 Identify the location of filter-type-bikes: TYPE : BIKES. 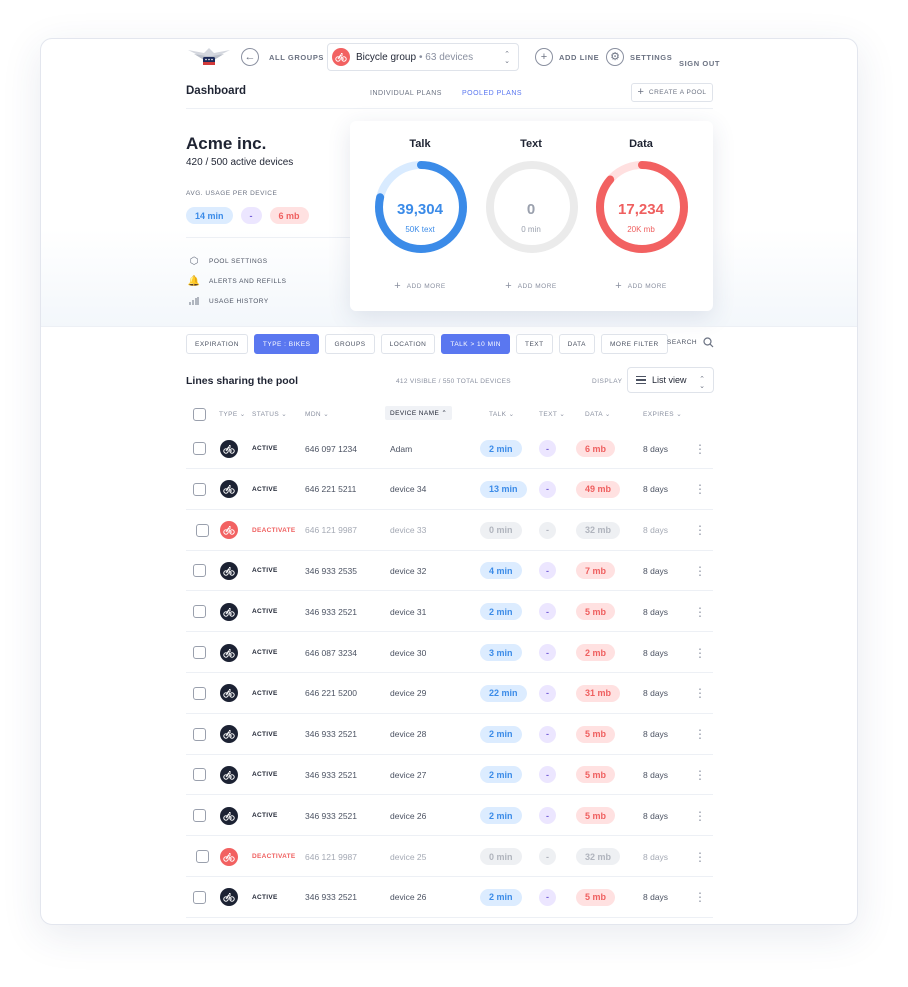
(286, 344).